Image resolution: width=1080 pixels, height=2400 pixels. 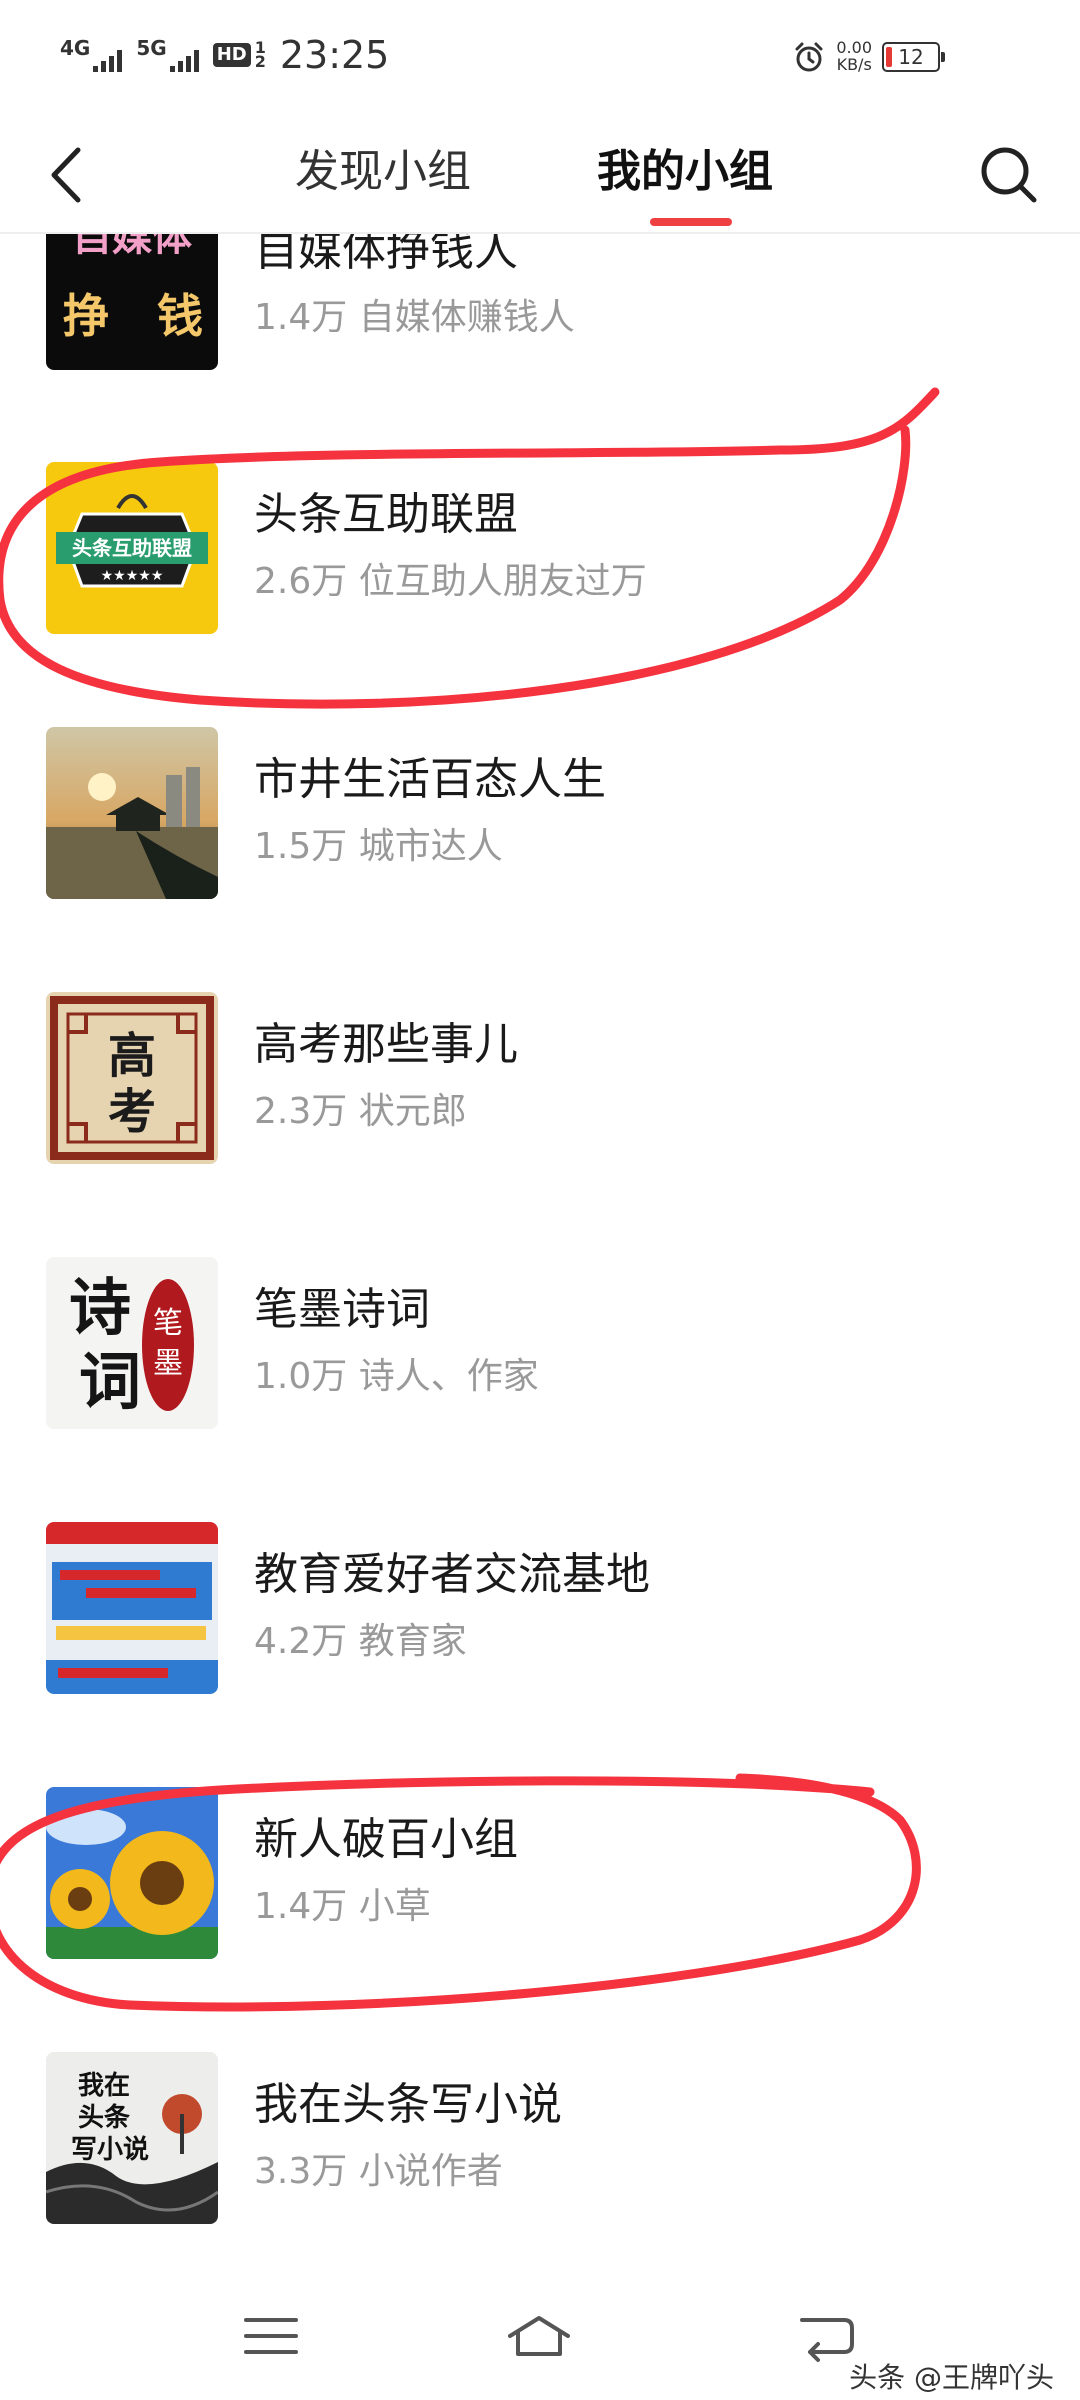 I want to click on menu-icon, so click(x=271, y=2336).